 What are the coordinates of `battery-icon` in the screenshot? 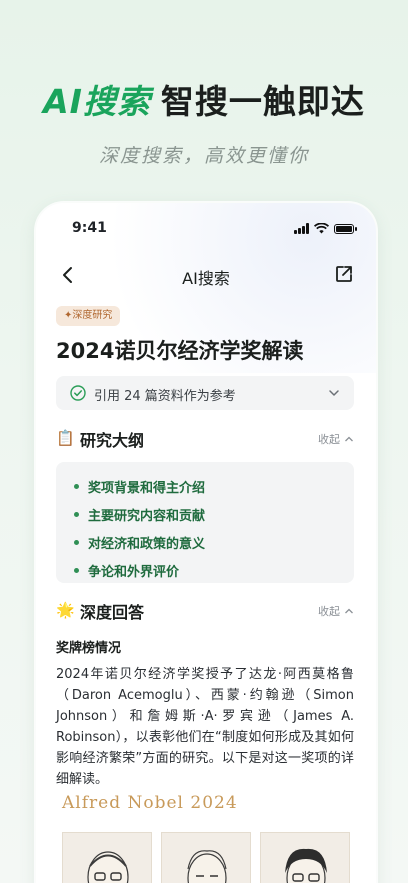 It's located at (345, 228).